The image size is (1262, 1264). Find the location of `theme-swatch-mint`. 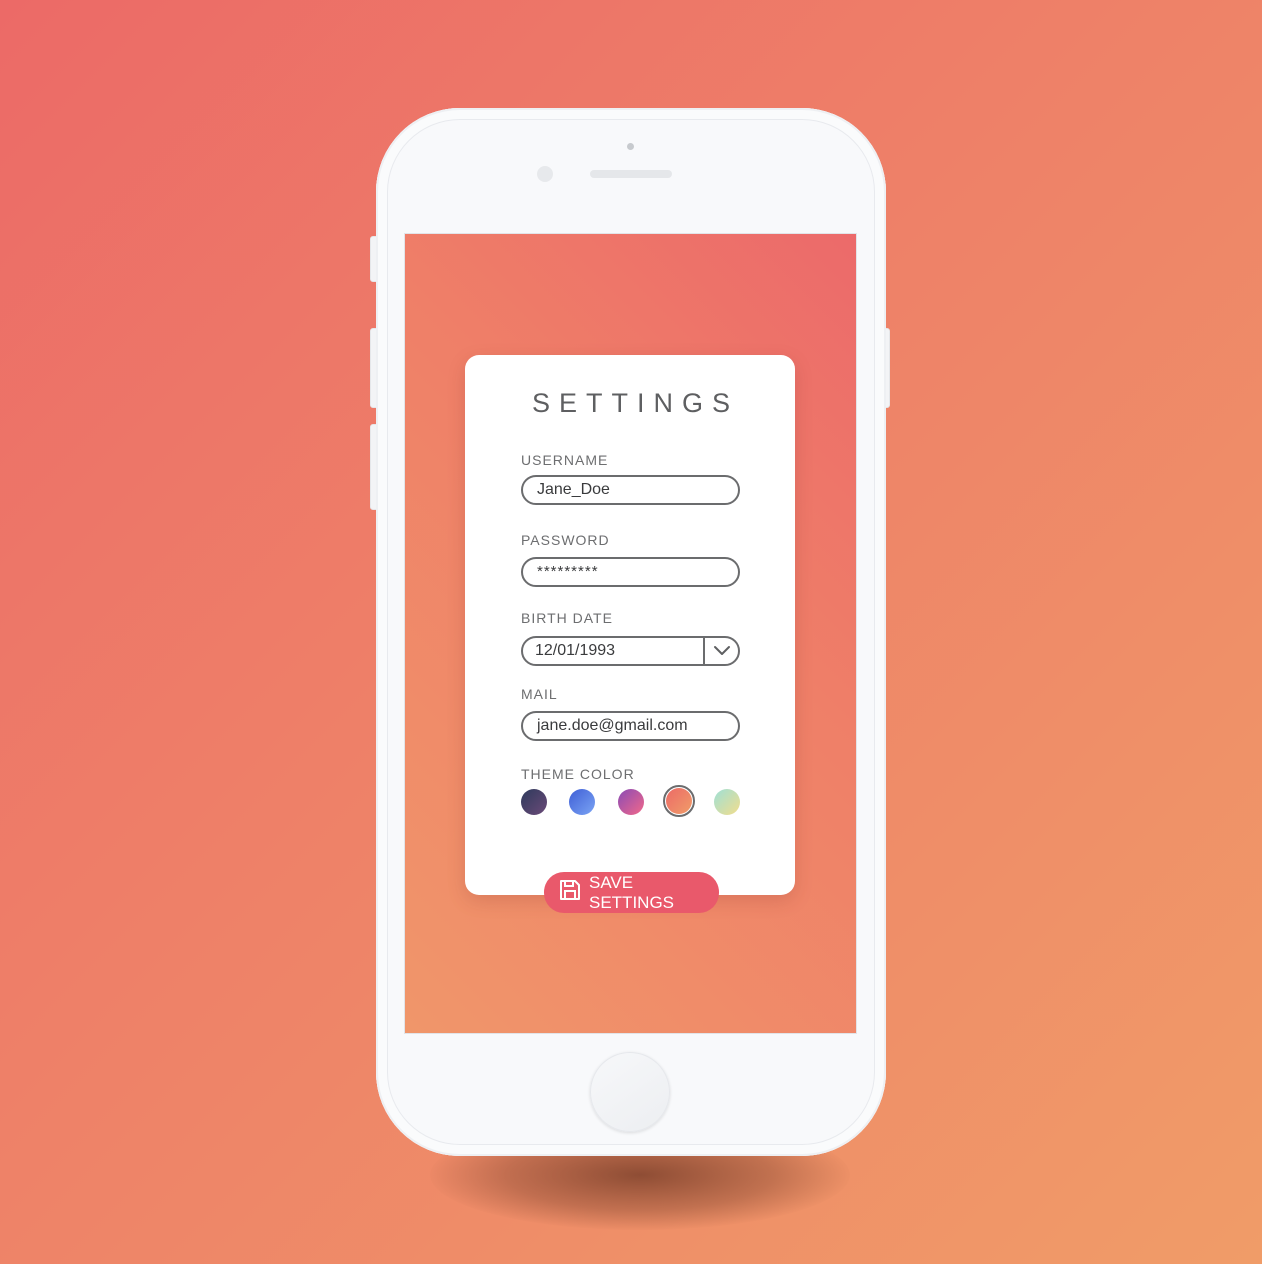

theme-swatch-mint is located at coordinates (727, 802).